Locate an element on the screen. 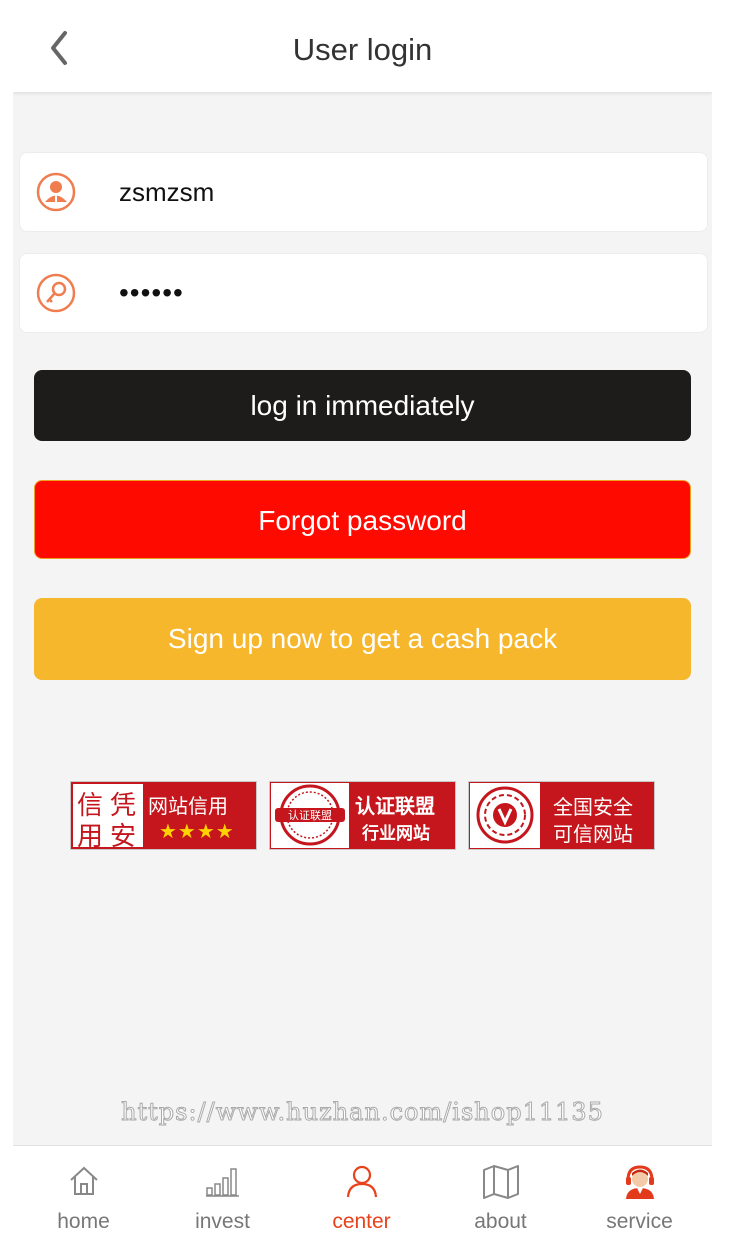 Image resolution: width=732 pixels, height=1258 pixels. credit-stars: ★★★★ is located at coordinates (197, 832).